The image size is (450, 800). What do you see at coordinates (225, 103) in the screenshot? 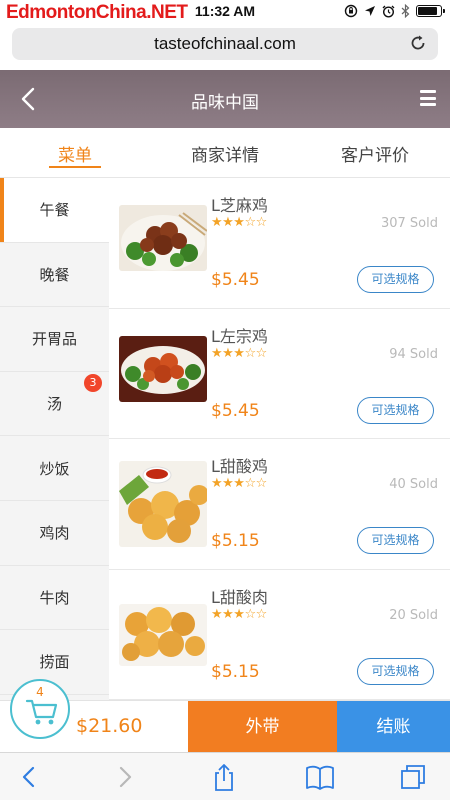
I see `page-title: 品味中国` at bounding box center [225, 103].